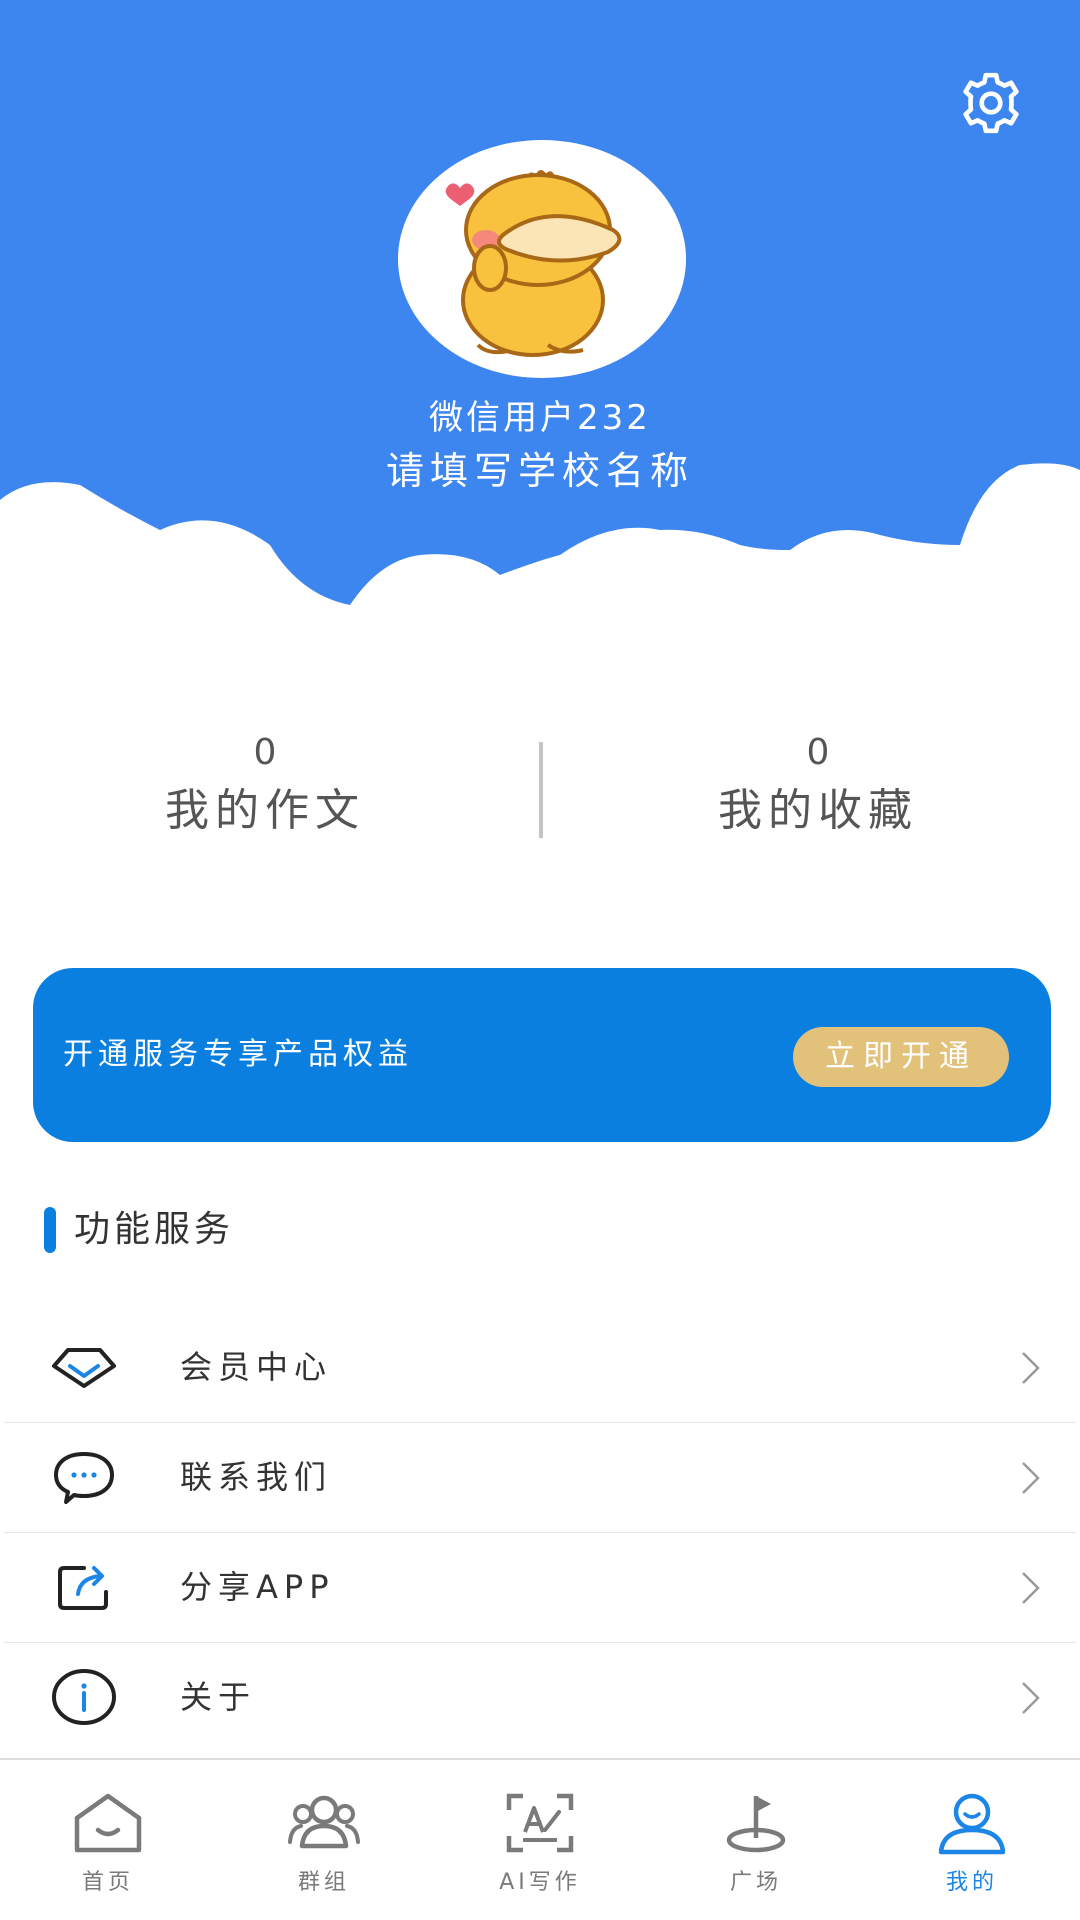 The image size is (1080, 1920). What do you see at coordinates (256, 1367) in the screenshot?
I see `menu-label: 会员中心` at bounding box center [256, 1367].